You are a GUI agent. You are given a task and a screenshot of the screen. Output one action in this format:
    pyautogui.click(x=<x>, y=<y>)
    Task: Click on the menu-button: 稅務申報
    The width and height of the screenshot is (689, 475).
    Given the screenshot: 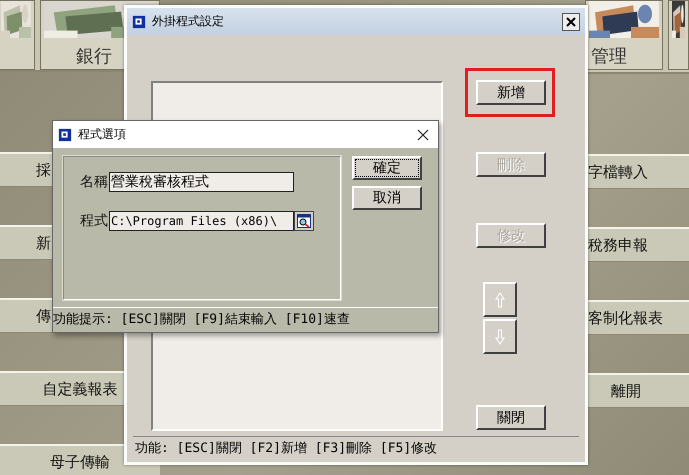 What is the action you would take?
    pyautogui.click(x=637, y=244)
    